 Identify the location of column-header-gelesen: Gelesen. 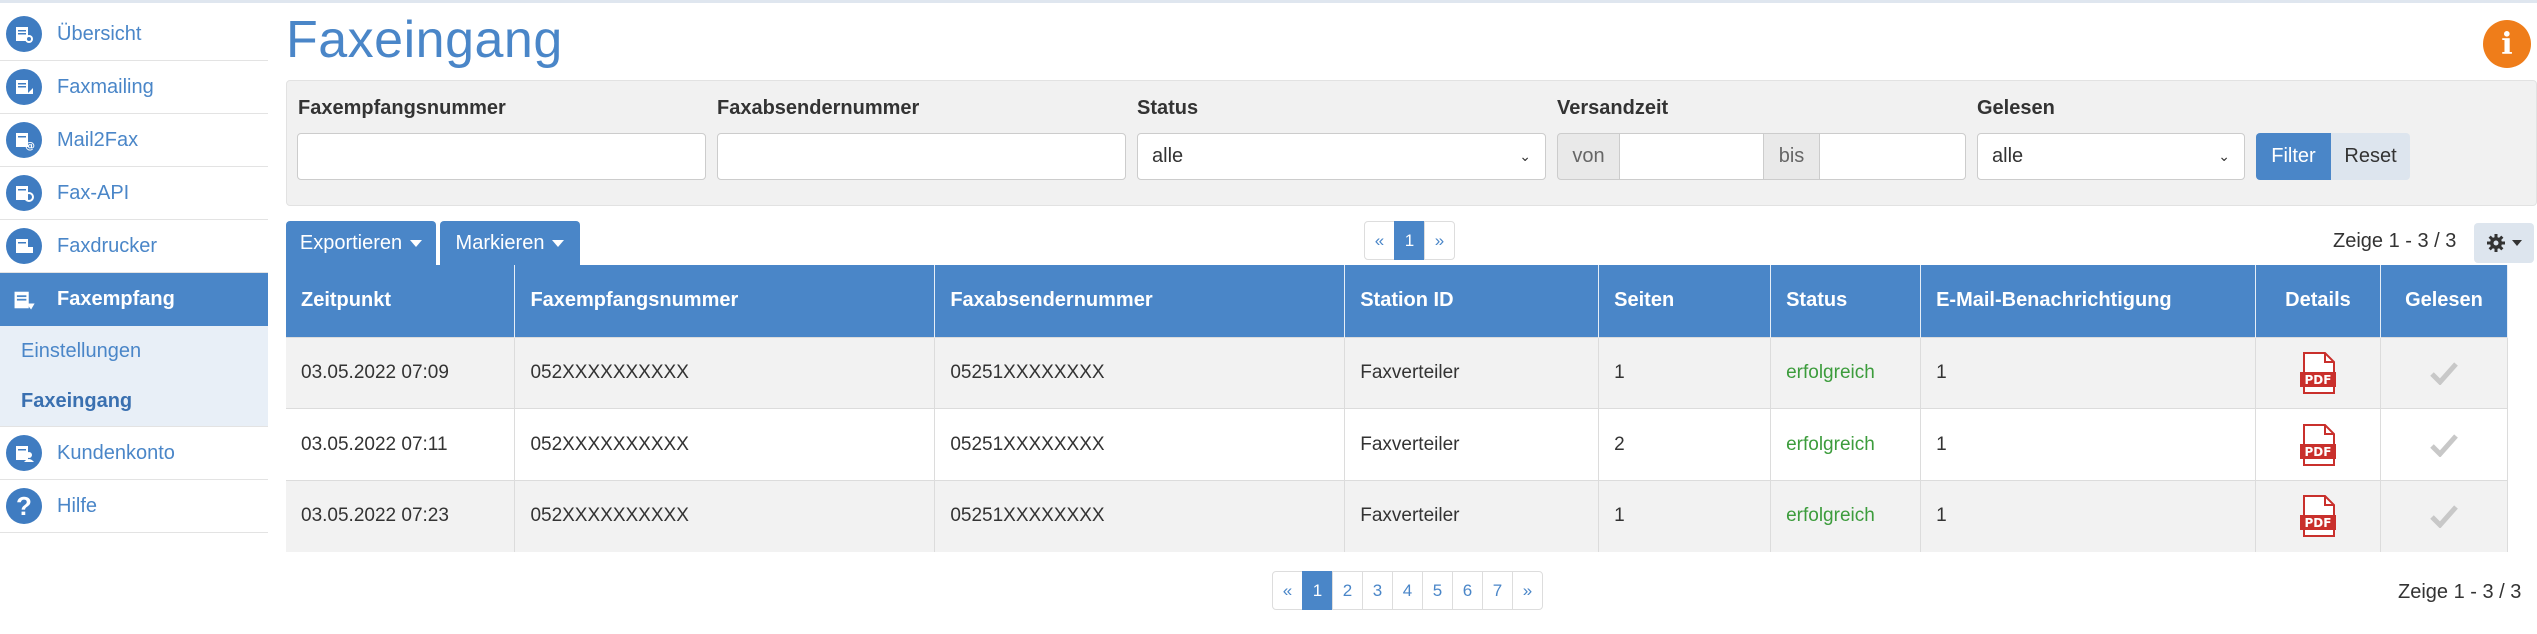
(2444, 301).